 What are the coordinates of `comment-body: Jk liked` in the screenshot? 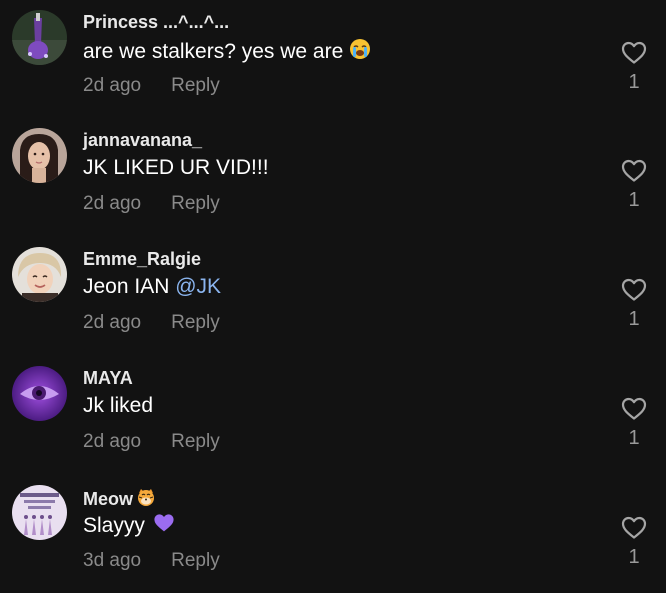 It's located at (118, 405).